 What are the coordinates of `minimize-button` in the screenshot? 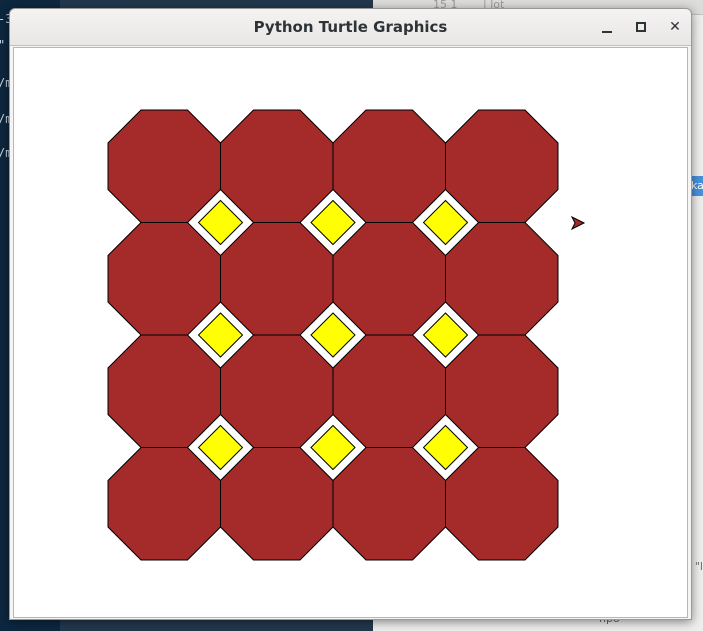 It's located at (607, 27).